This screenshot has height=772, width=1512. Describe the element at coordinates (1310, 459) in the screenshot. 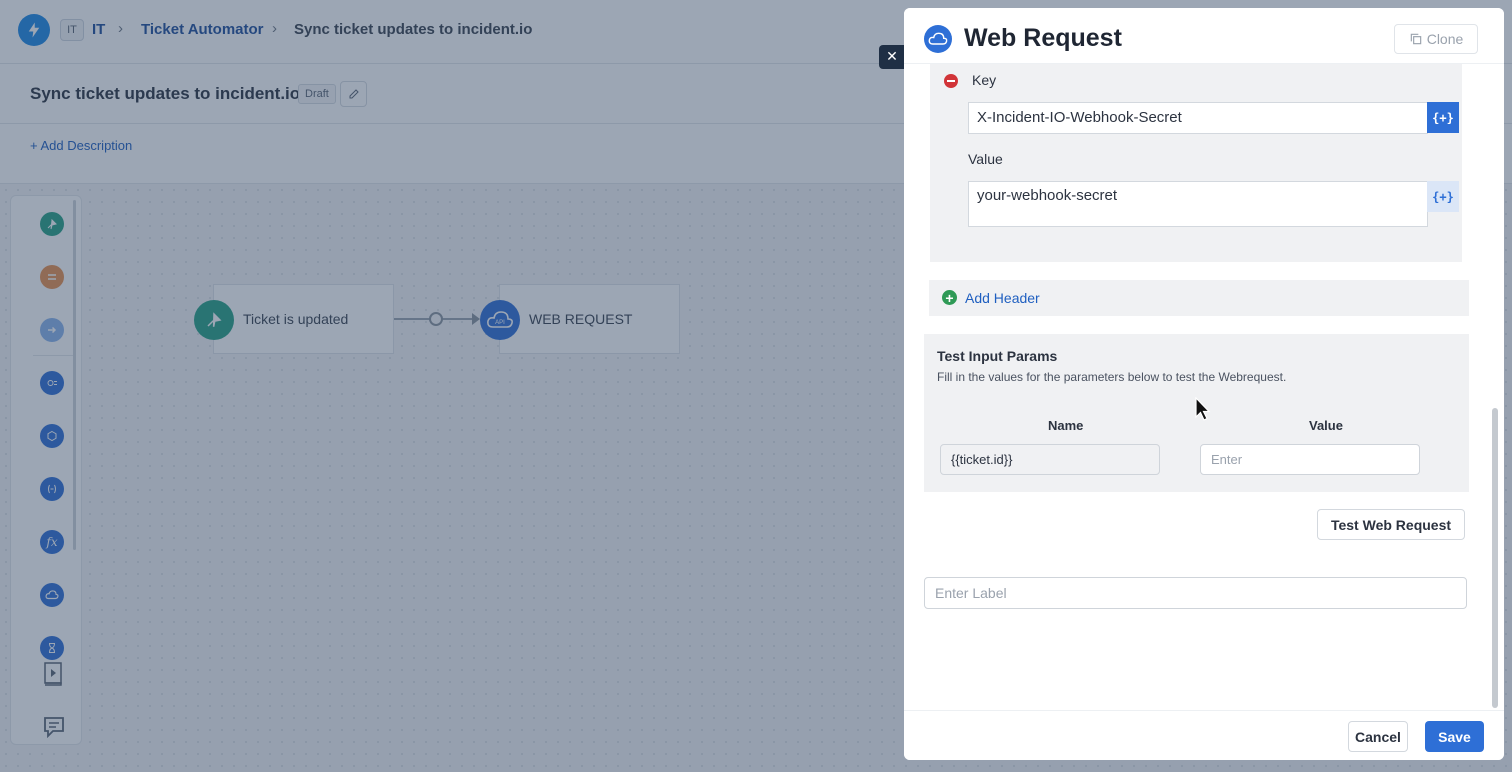

I see `param-value-input: Enter` at that location.